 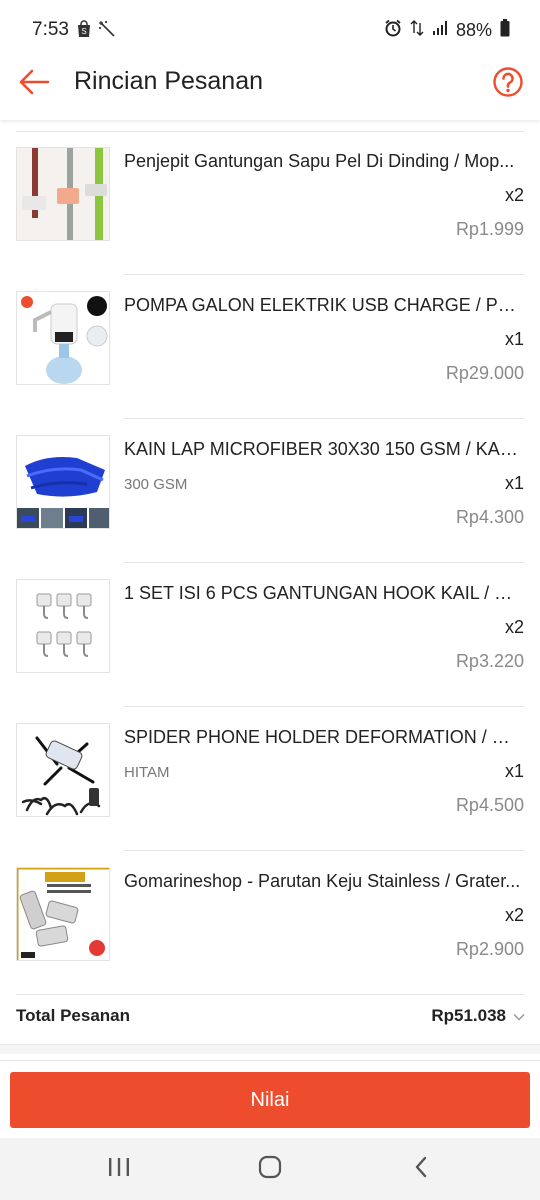 What do you see at coordinates (270, 30) in the screenshot?
I see `status-bar: 7:53 S 88%` at bounding box center [270, 30].